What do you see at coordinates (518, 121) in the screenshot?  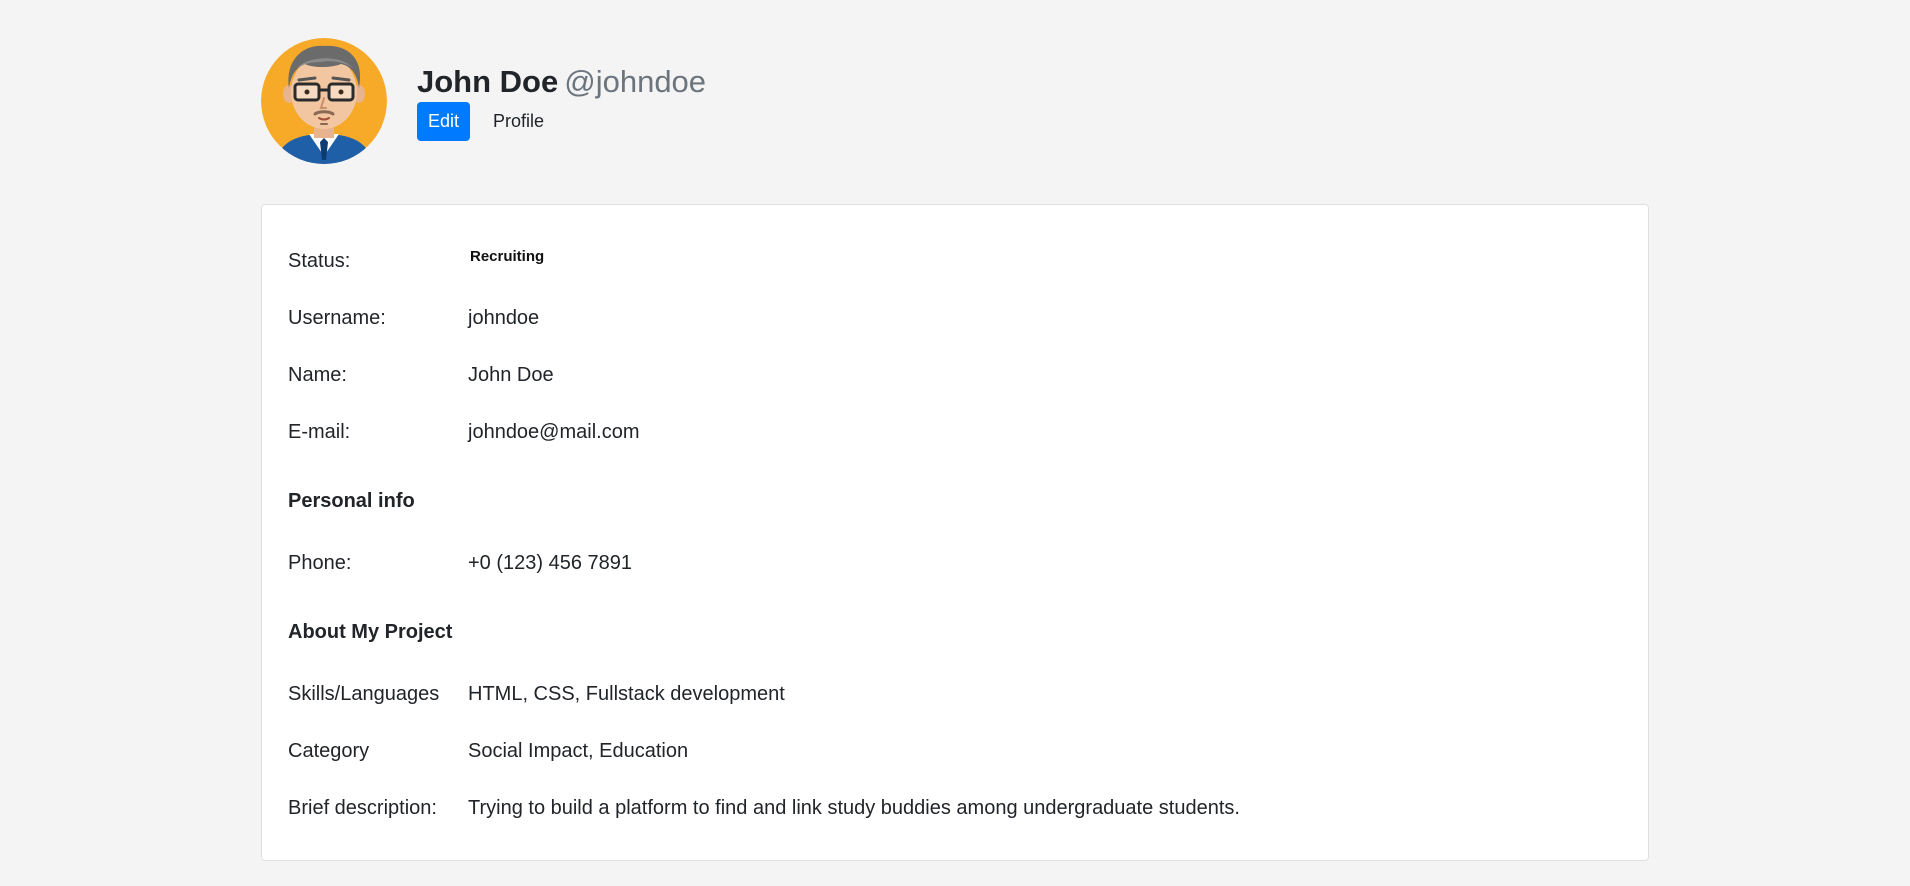 I see `profile-link: Profile` at bounding box center [518, 121].